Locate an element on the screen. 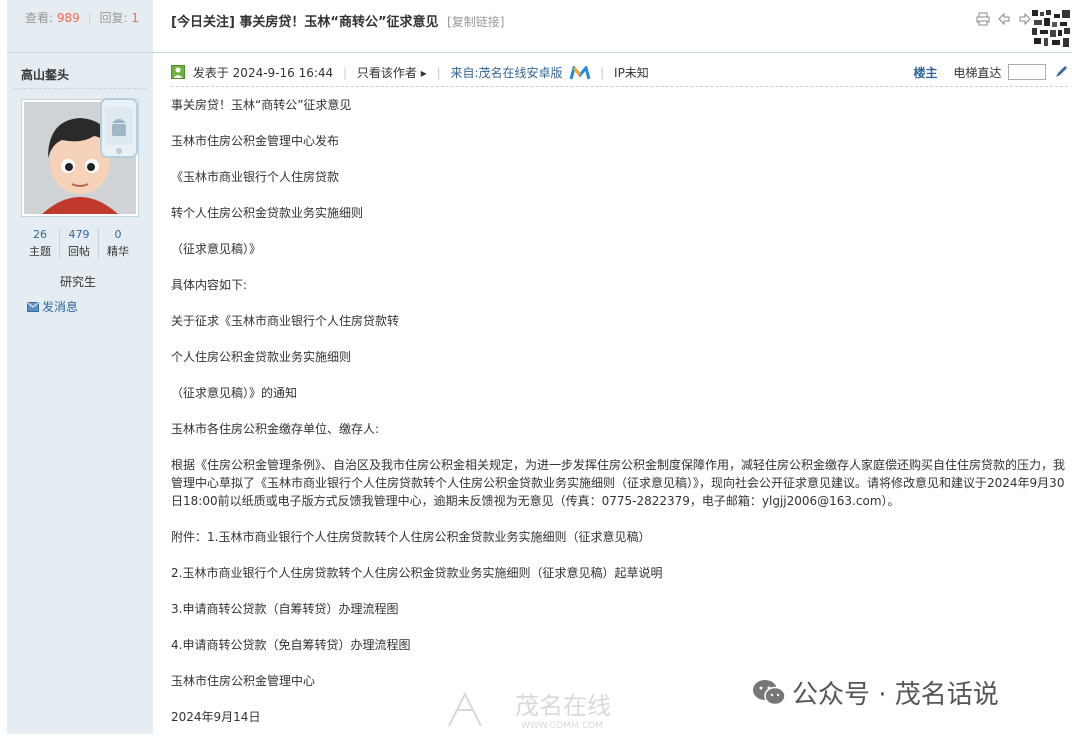 The width and height of the screenshot is (1072, 744). floor-label: 楼主 is located at coordinates (925, 73).